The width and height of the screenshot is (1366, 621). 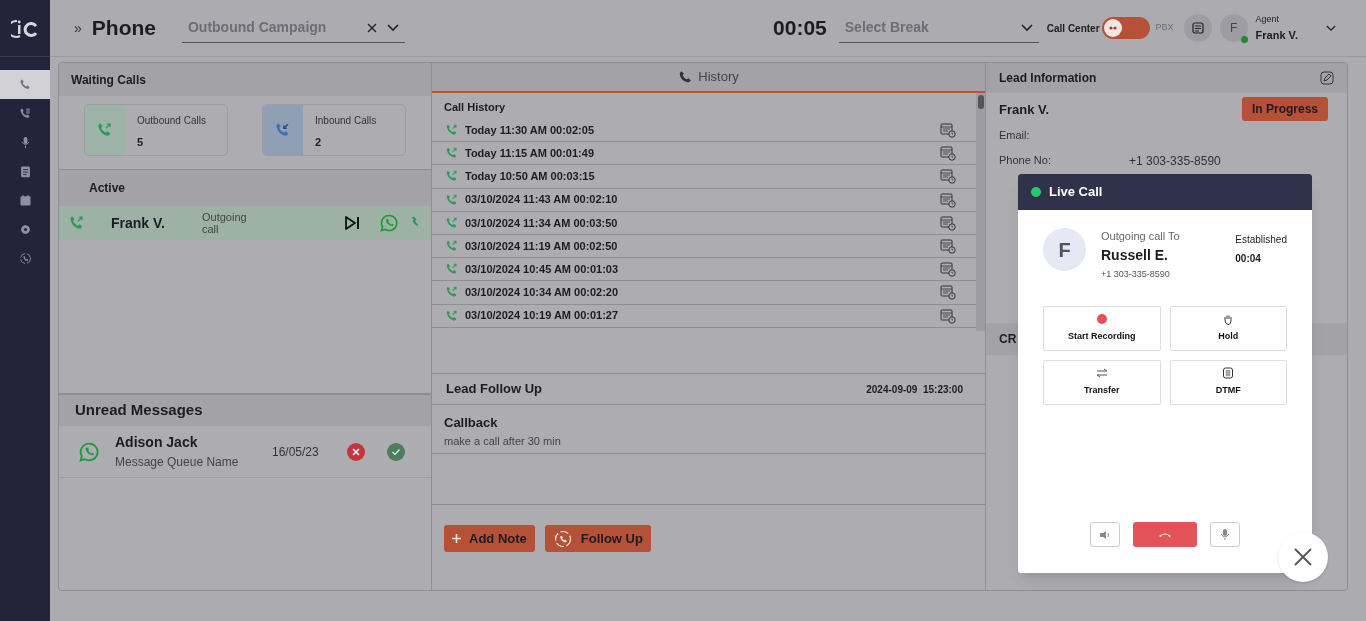 I want to click on clear-icon, so click(x=371, y=27).